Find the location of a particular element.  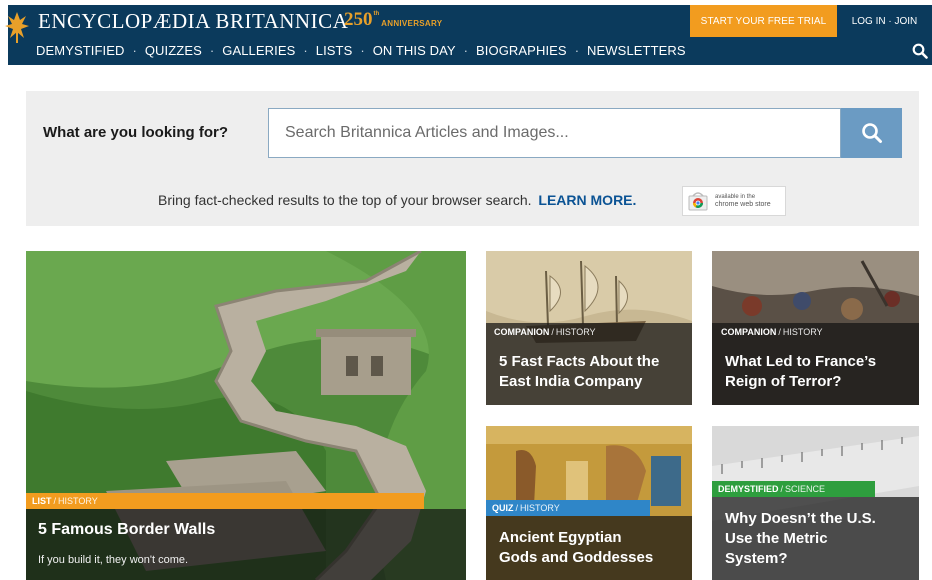

card-title-line: What Led to France’s is located at coordinates (801, 361).